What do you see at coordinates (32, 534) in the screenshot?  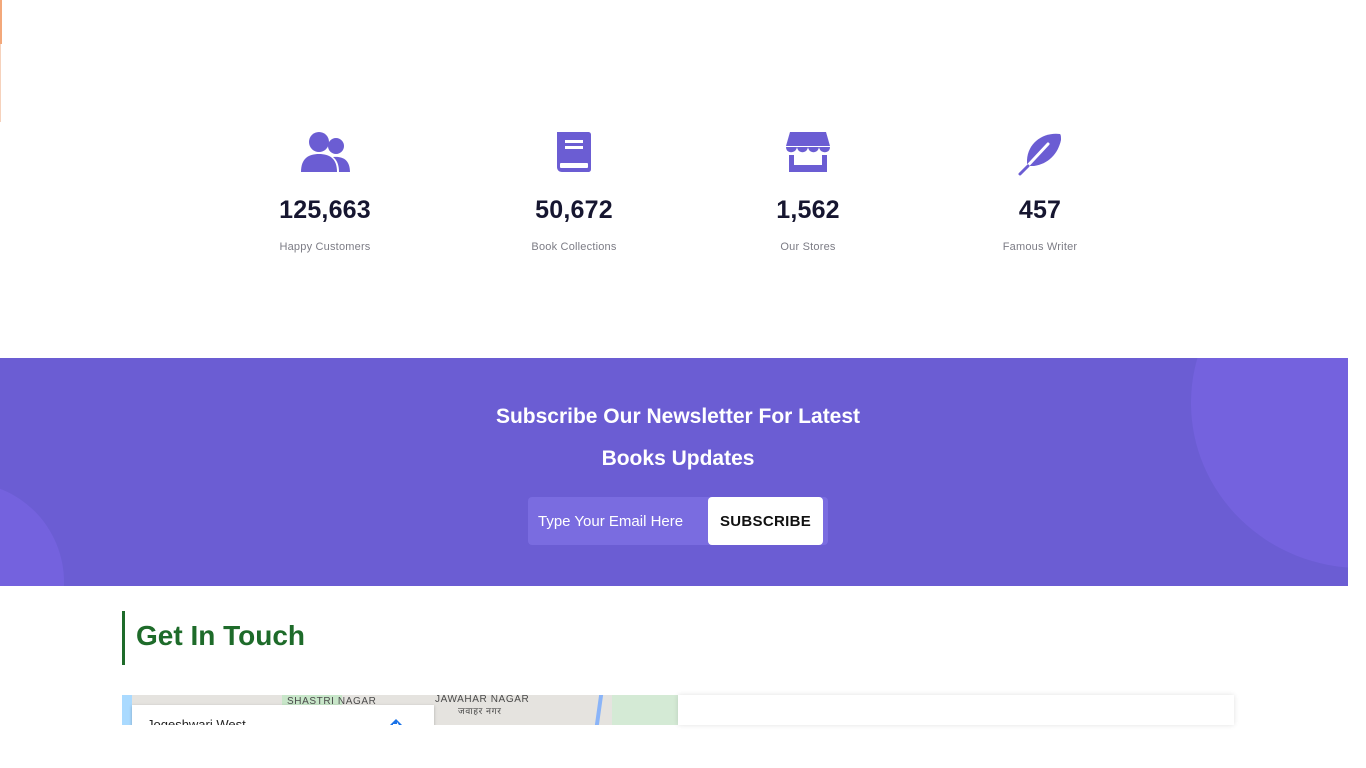 I see `decorative-circle` at bounding box center [32, 534].